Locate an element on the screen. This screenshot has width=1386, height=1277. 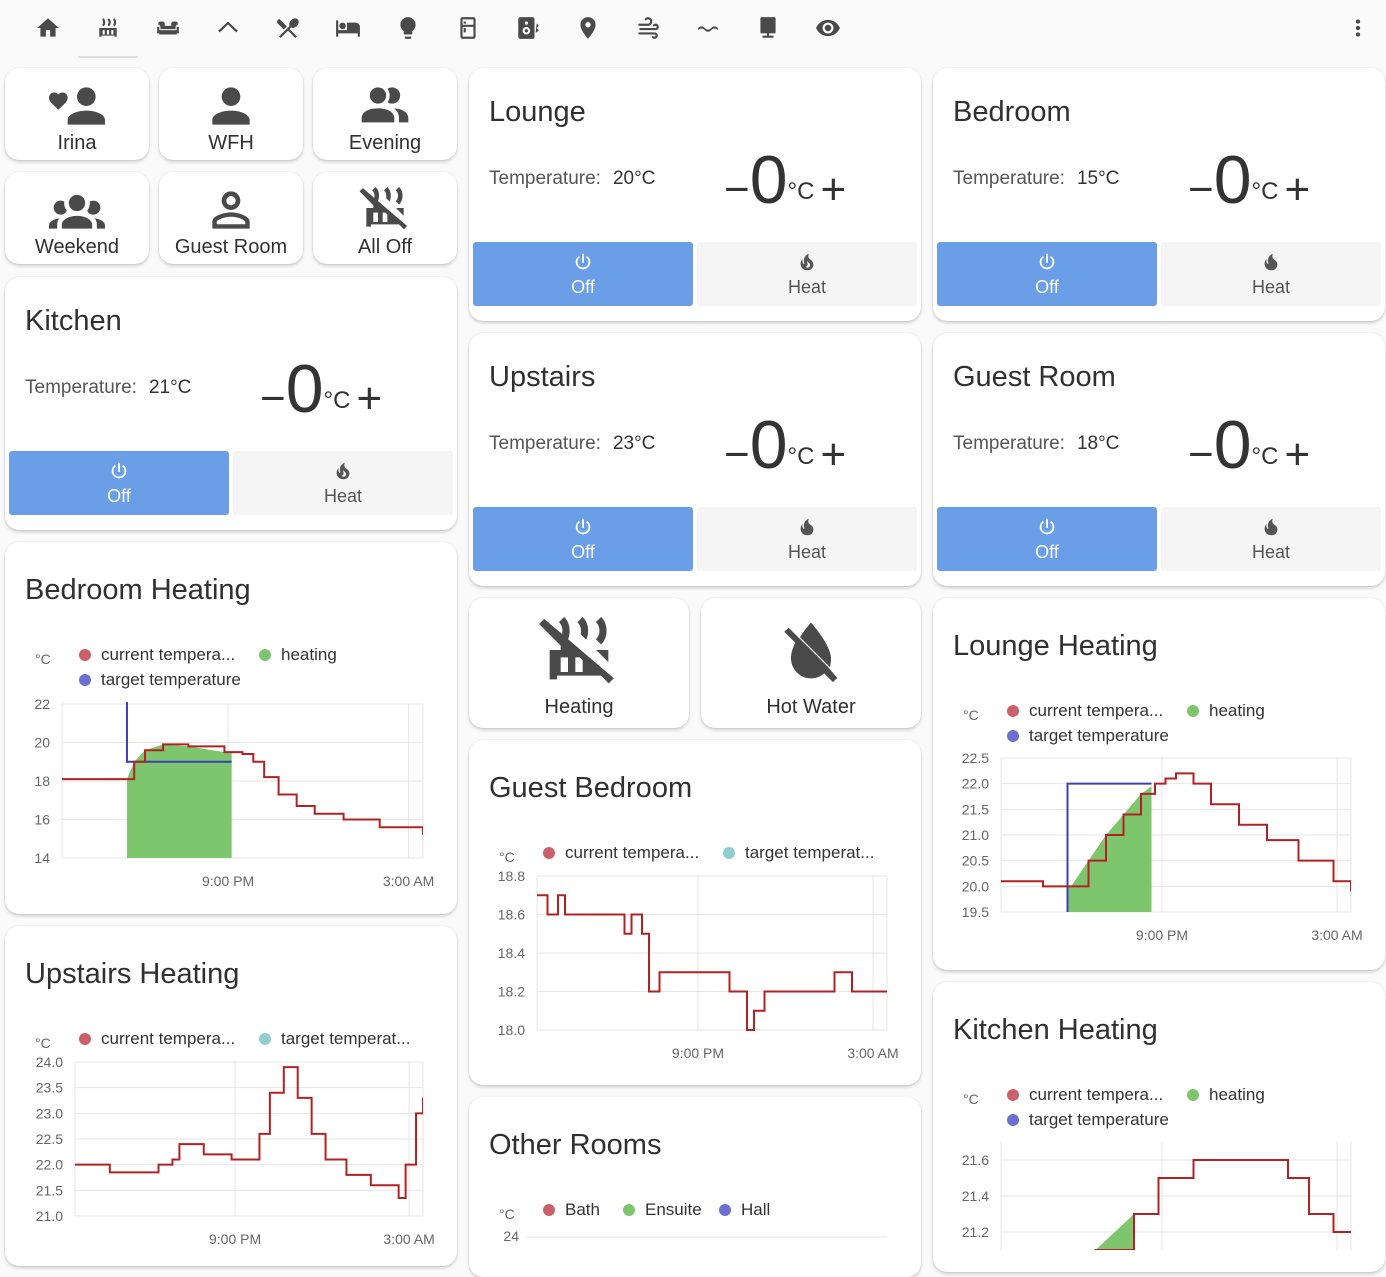
scene-wfh-button: WFH is located at coordinates (231, 114).